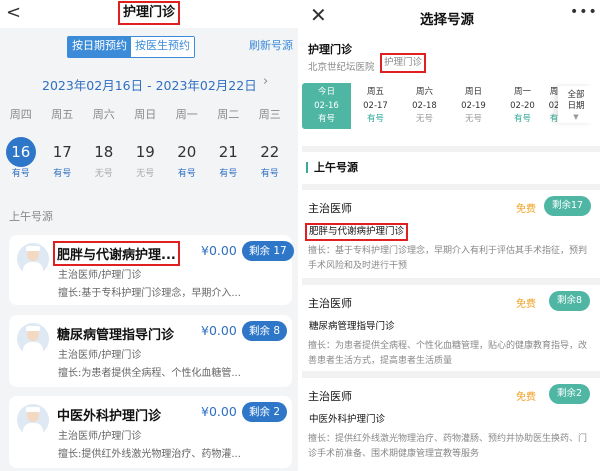 This screenshot has width=600, height=471. Describe the element at coordinates (104, 159) in the screenshot. I see `date-cell: 18 无号` at that location.